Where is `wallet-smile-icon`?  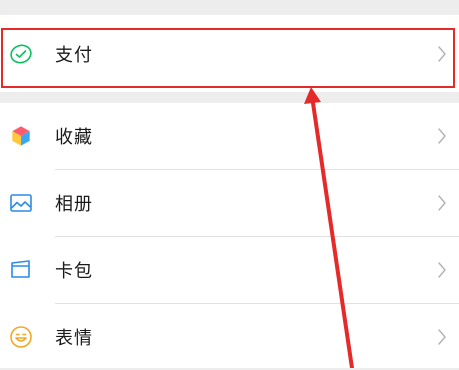 wallet-smile-icon is located at coordinates (21, 54).